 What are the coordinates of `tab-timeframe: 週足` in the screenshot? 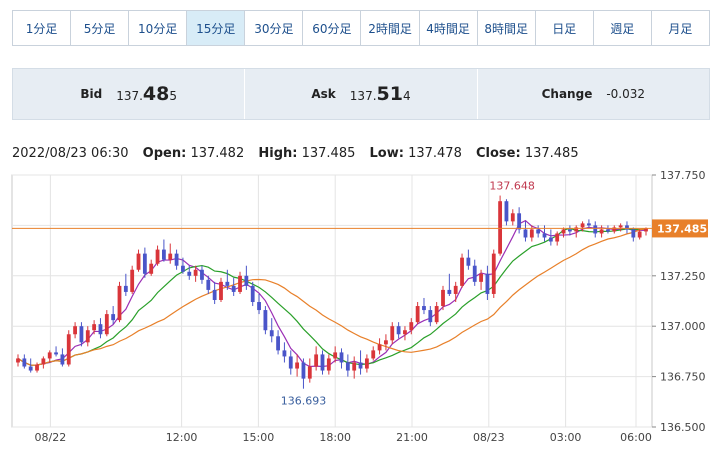 It's located at (623, 28).